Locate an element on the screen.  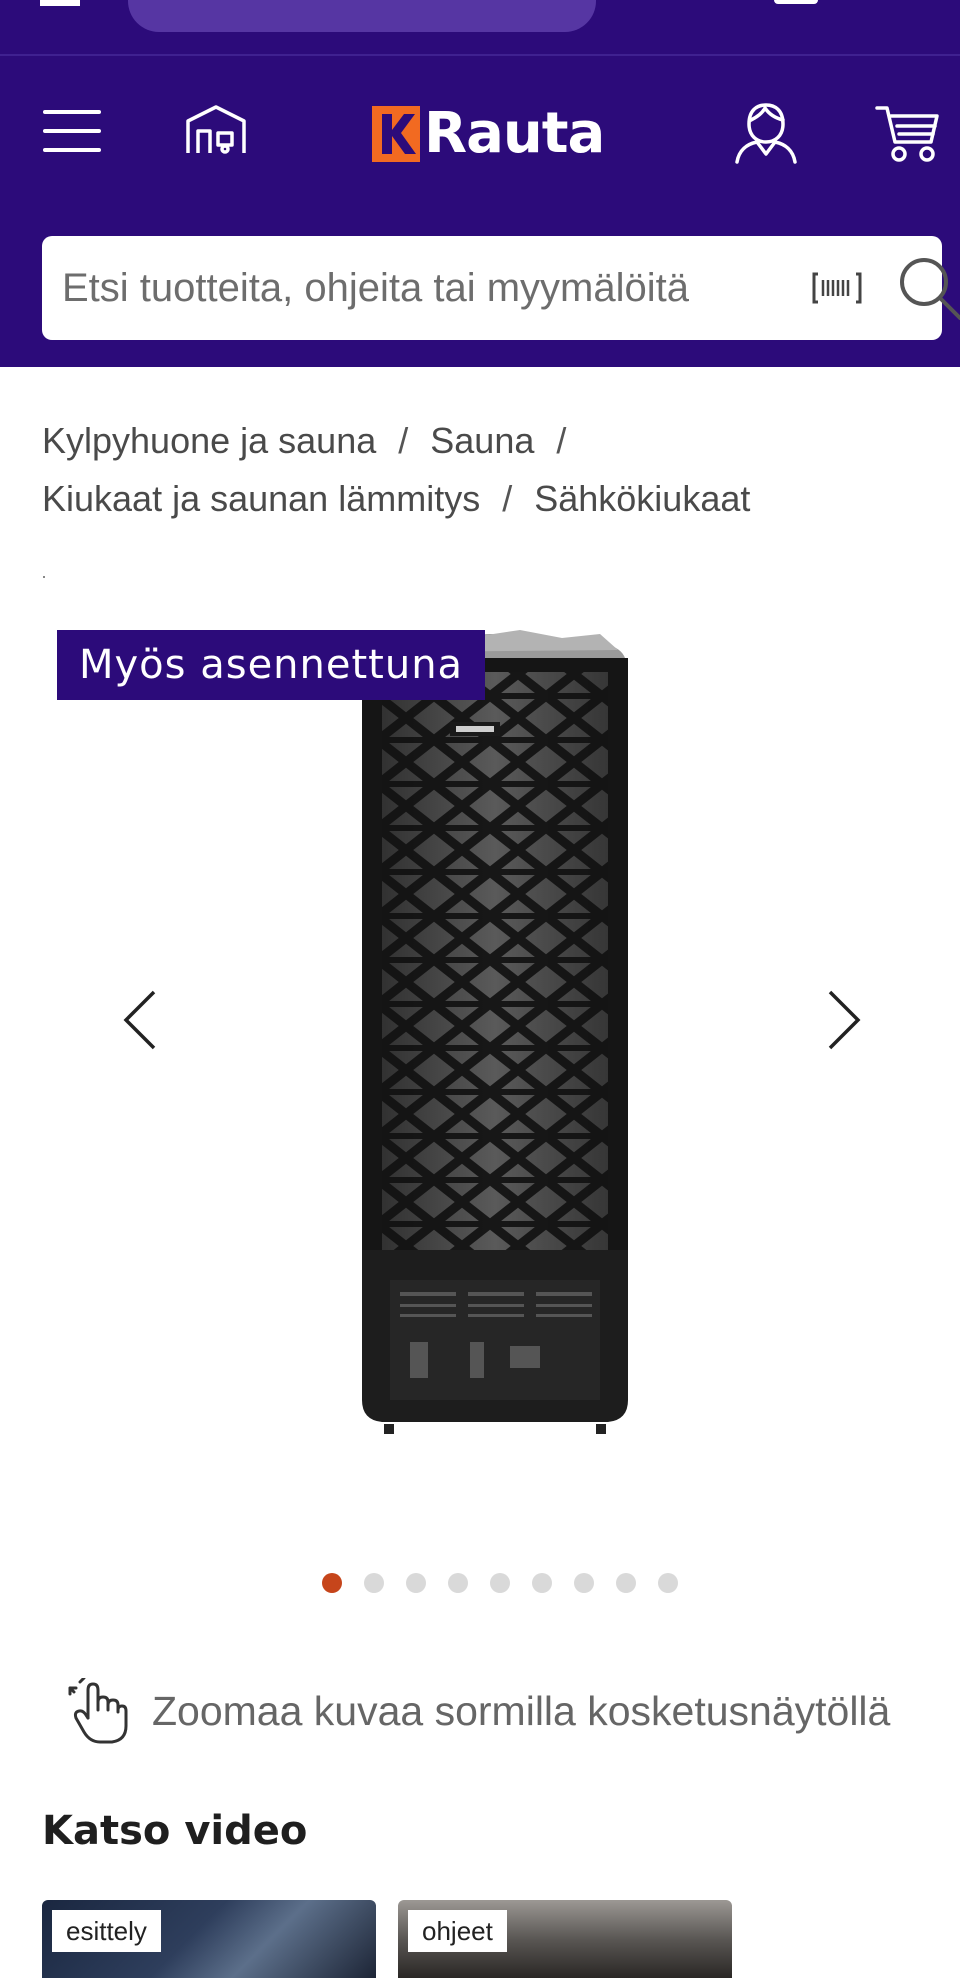
store-icon is located at coordinates (216, 129).